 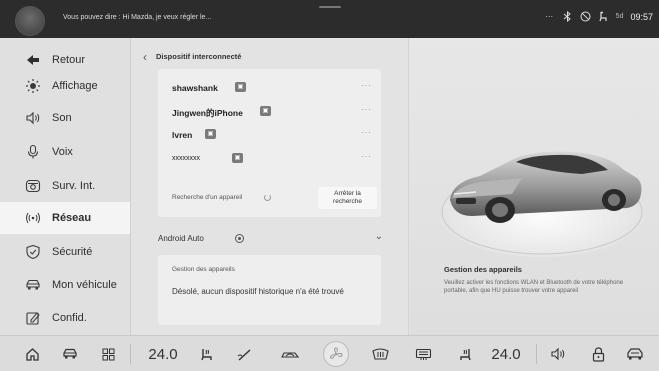 What do you see at coordinates (69, 318) in the screenshot?
I see `sidebar-item-label: Confid.` at bounding box center [69, 318].